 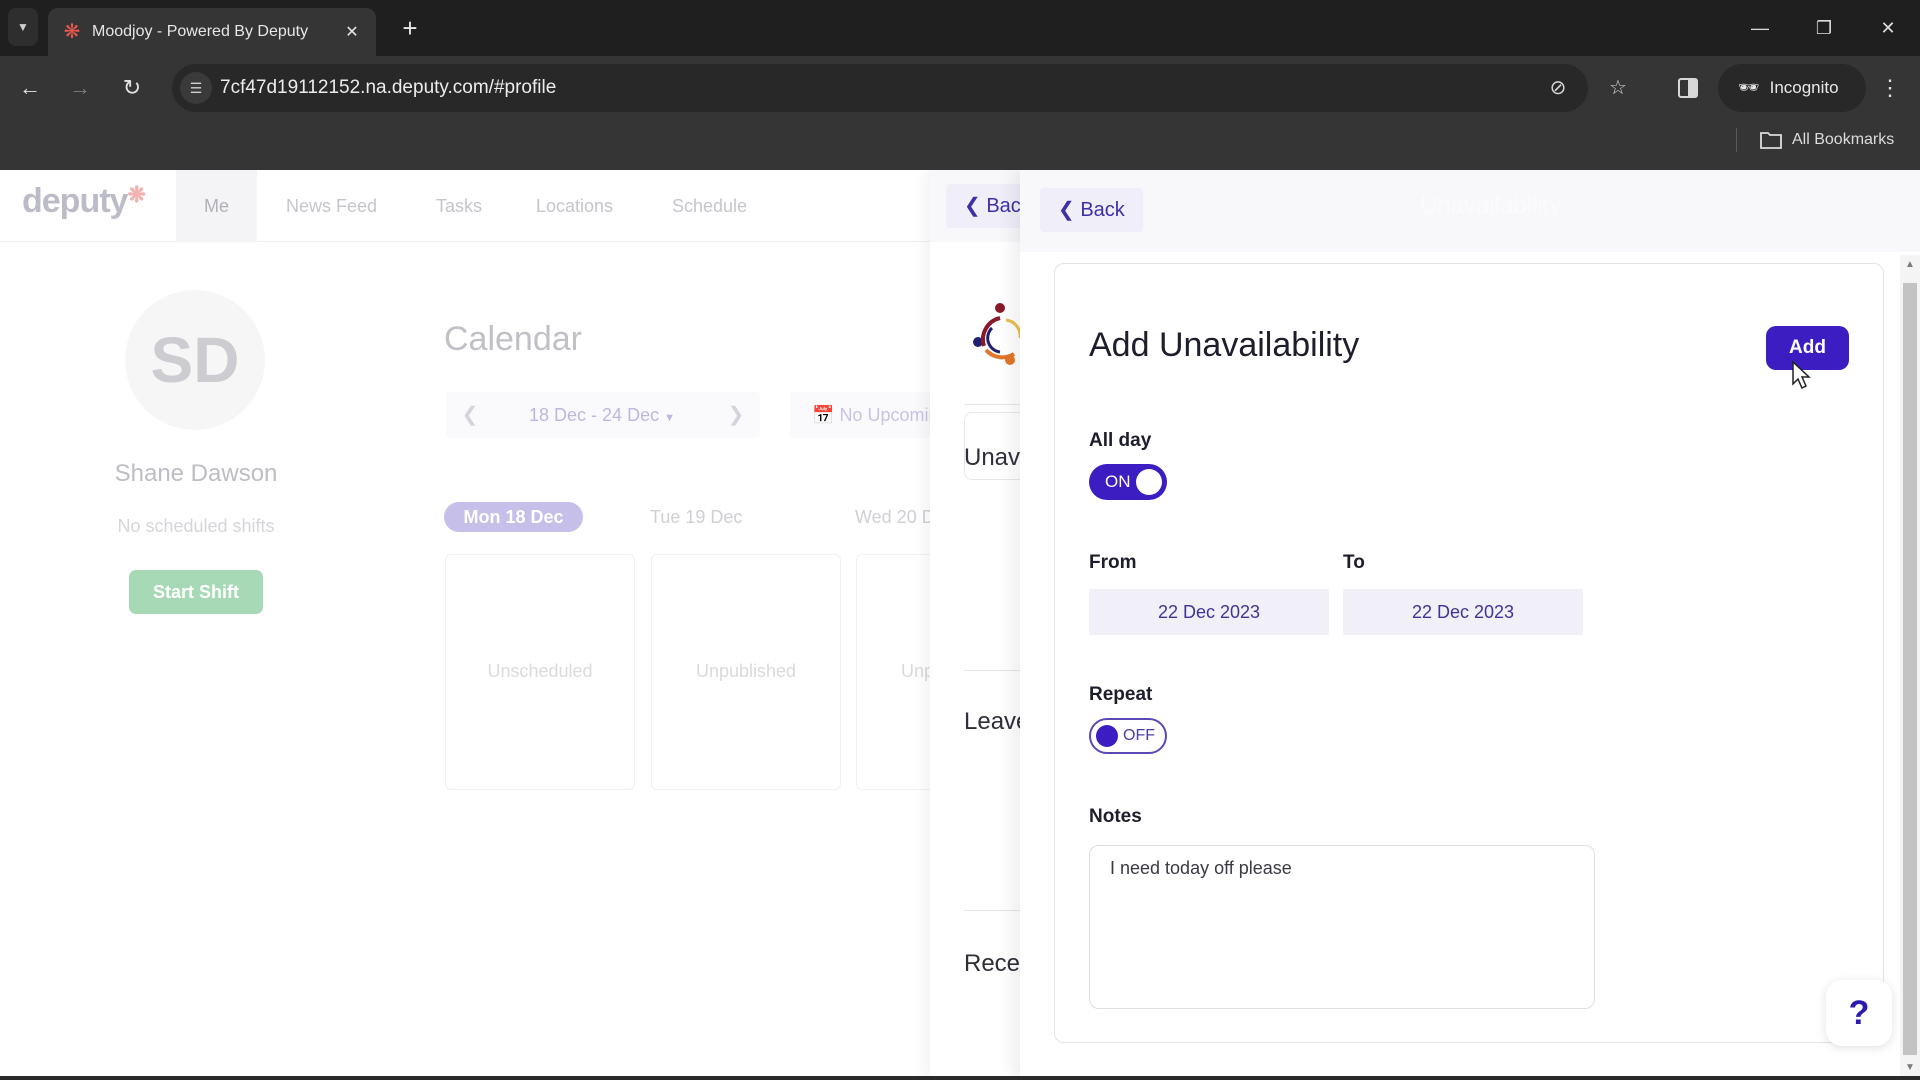 I want to click on tab-search-button: ▼, so click(x=23, y=27).